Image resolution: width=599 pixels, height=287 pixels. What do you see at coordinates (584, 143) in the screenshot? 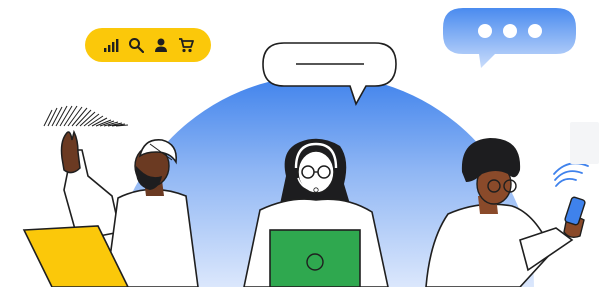
I see `side-panel-tab` at bounding box center [584, 143].